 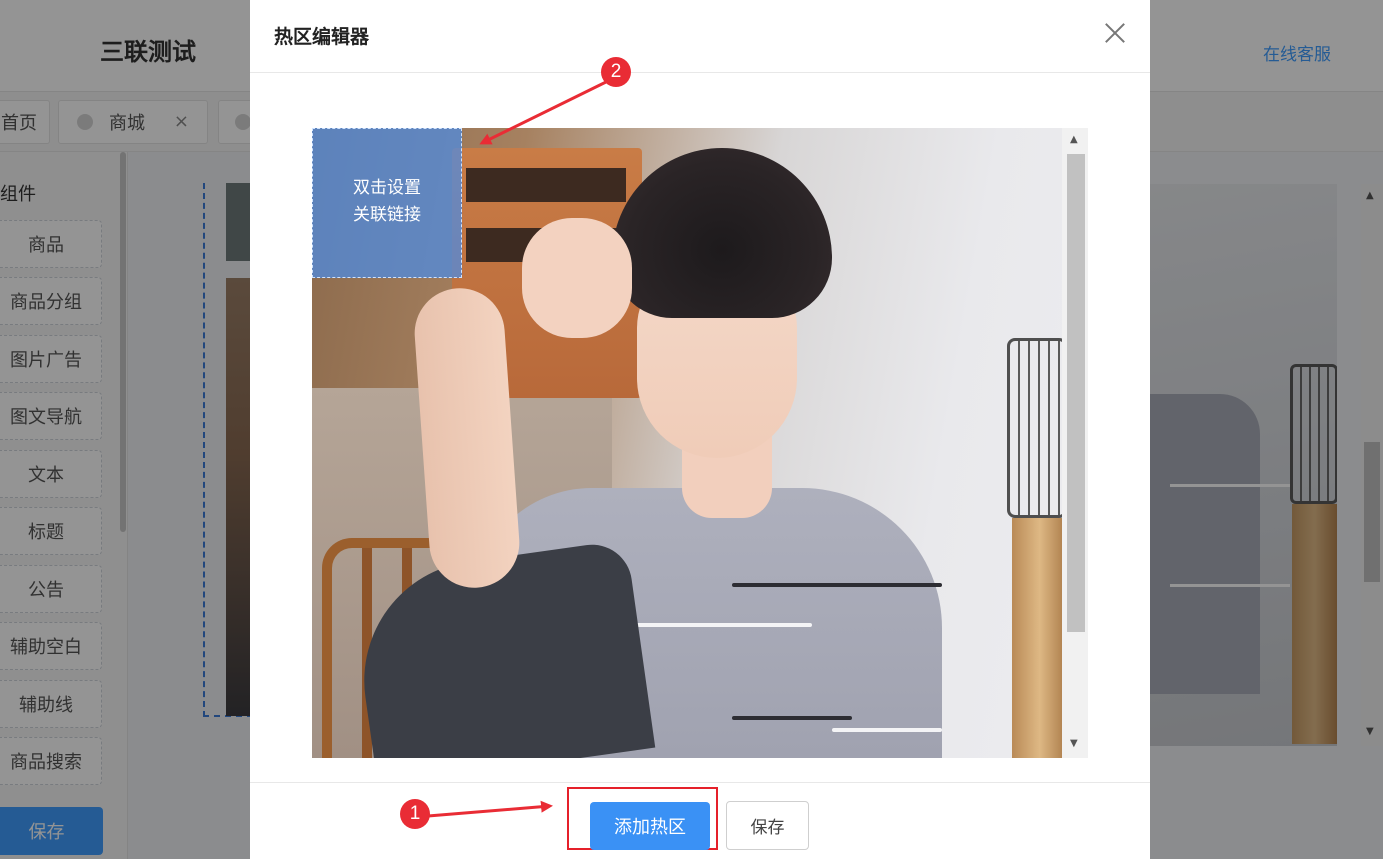 What do you see at coordinates (1074, 743) in the screenshot?
I see `scroll-down-icon: ▼` at bounding box center [1074, 743].